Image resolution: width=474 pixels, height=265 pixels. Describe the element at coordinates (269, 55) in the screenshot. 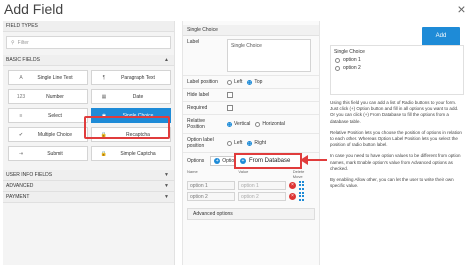

I see `label-textarea: Single Choice` at that location.